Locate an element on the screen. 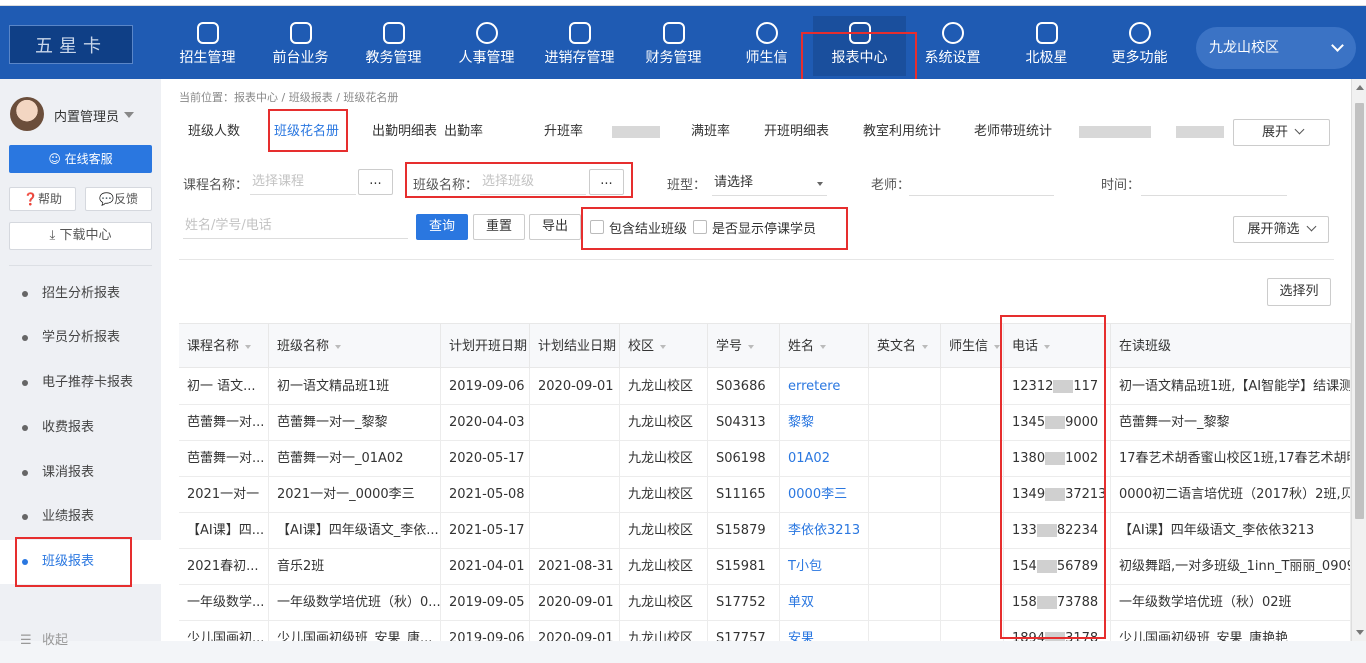 This screenshot has width=1366, height=663. page-scrollbar is located at coordinates (1358, 360).